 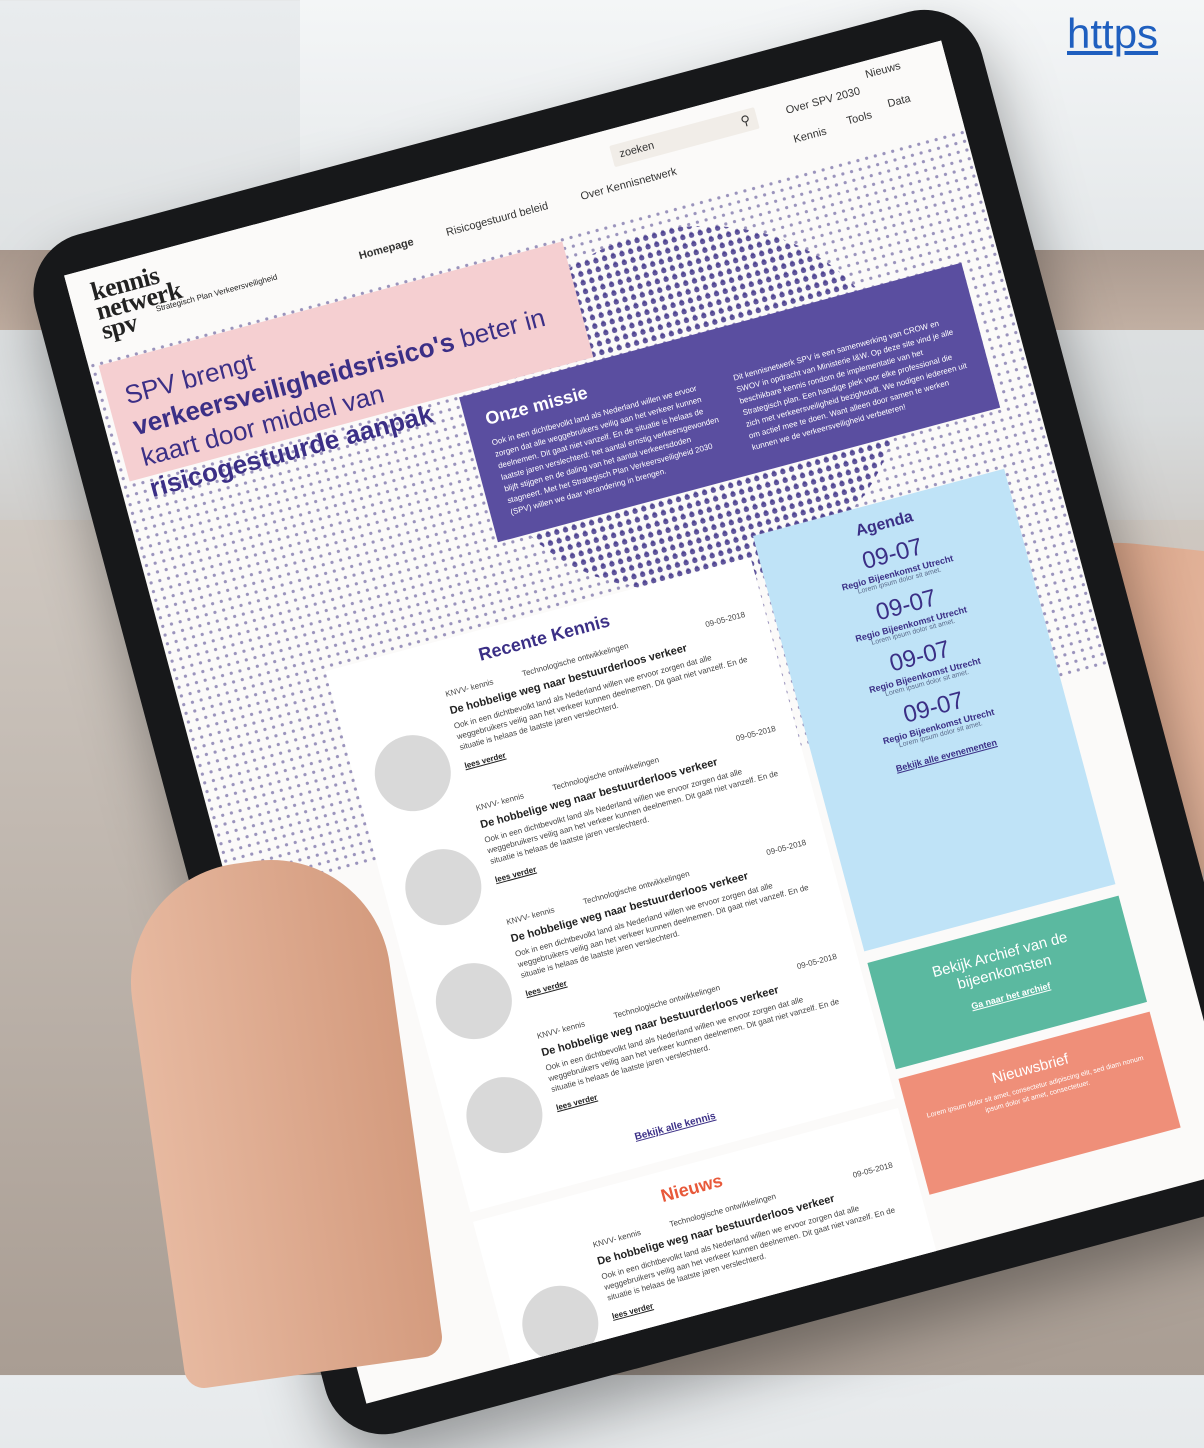 What do you see at coordinates (810, 135) in the screenshot?
I see `nav-kennis: Kennis` at bounding box center [810, 135].